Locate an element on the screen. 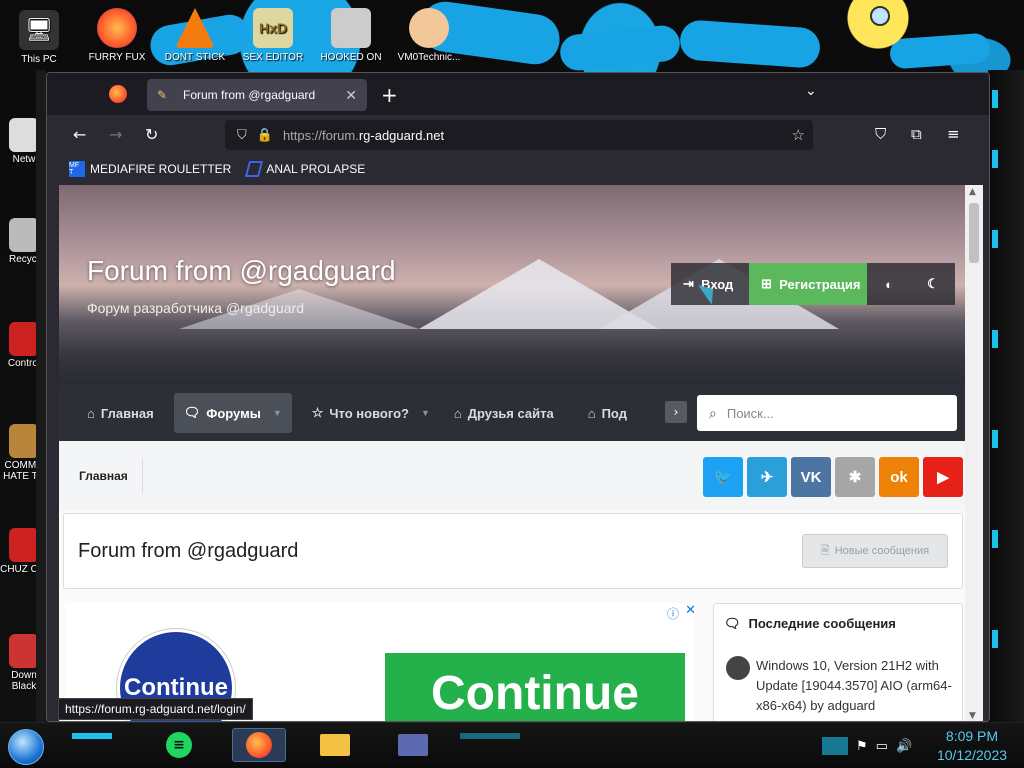  nav-whats-new: ☆ Что нового? ▼ is located at coordinates (371, 413).